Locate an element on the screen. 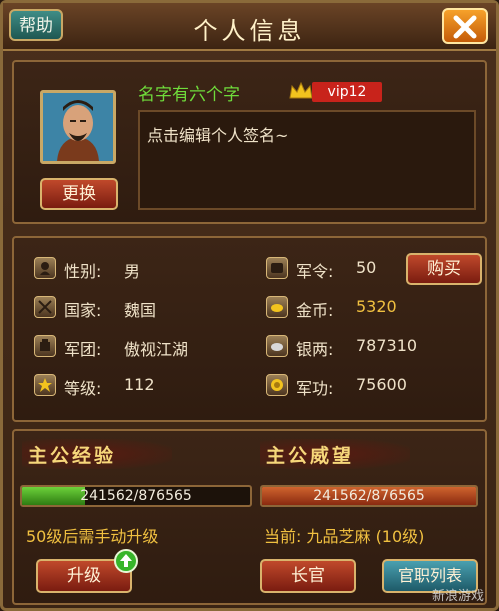 This screenshot has height=611, width=499. elder-button: 长官 is located at coordinates (308, 576).